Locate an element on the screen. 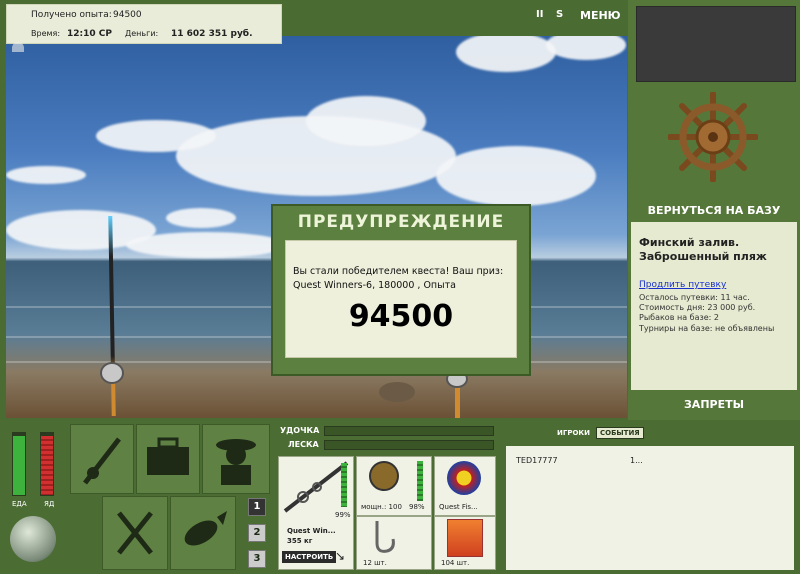  dialog-value: 94500 is located at coordinates (401, 316).